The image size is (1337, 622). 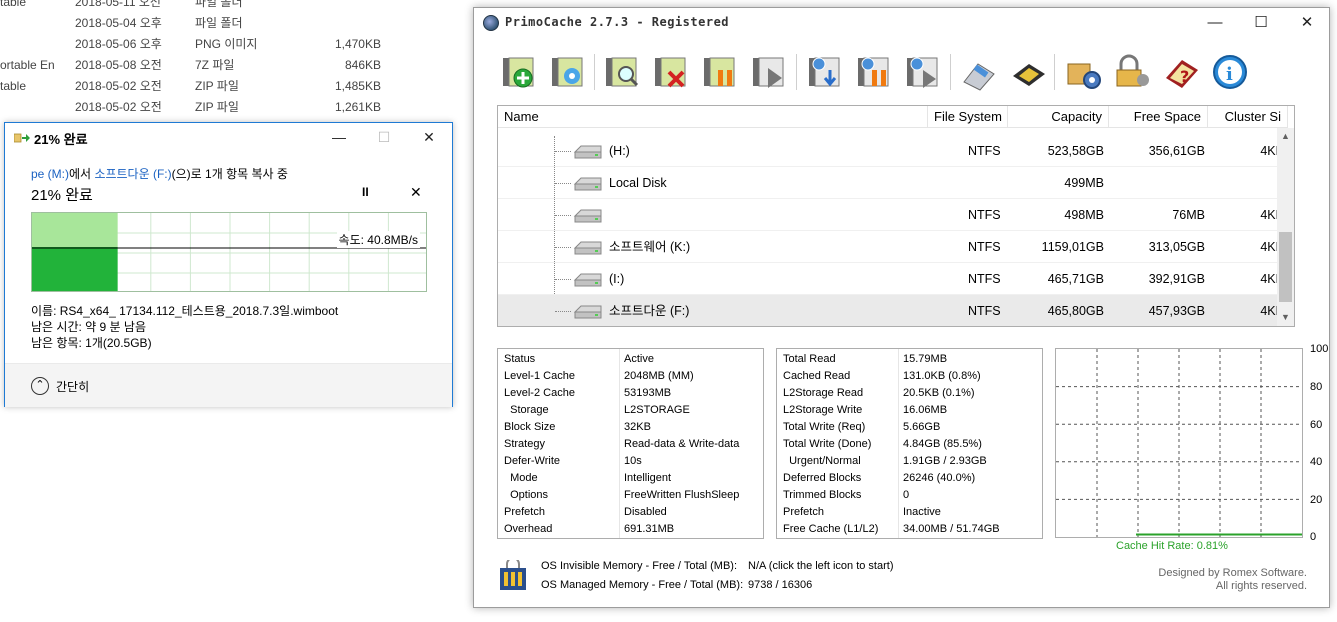 I want to click on add-cache-icon, so click(x=520, y=72).